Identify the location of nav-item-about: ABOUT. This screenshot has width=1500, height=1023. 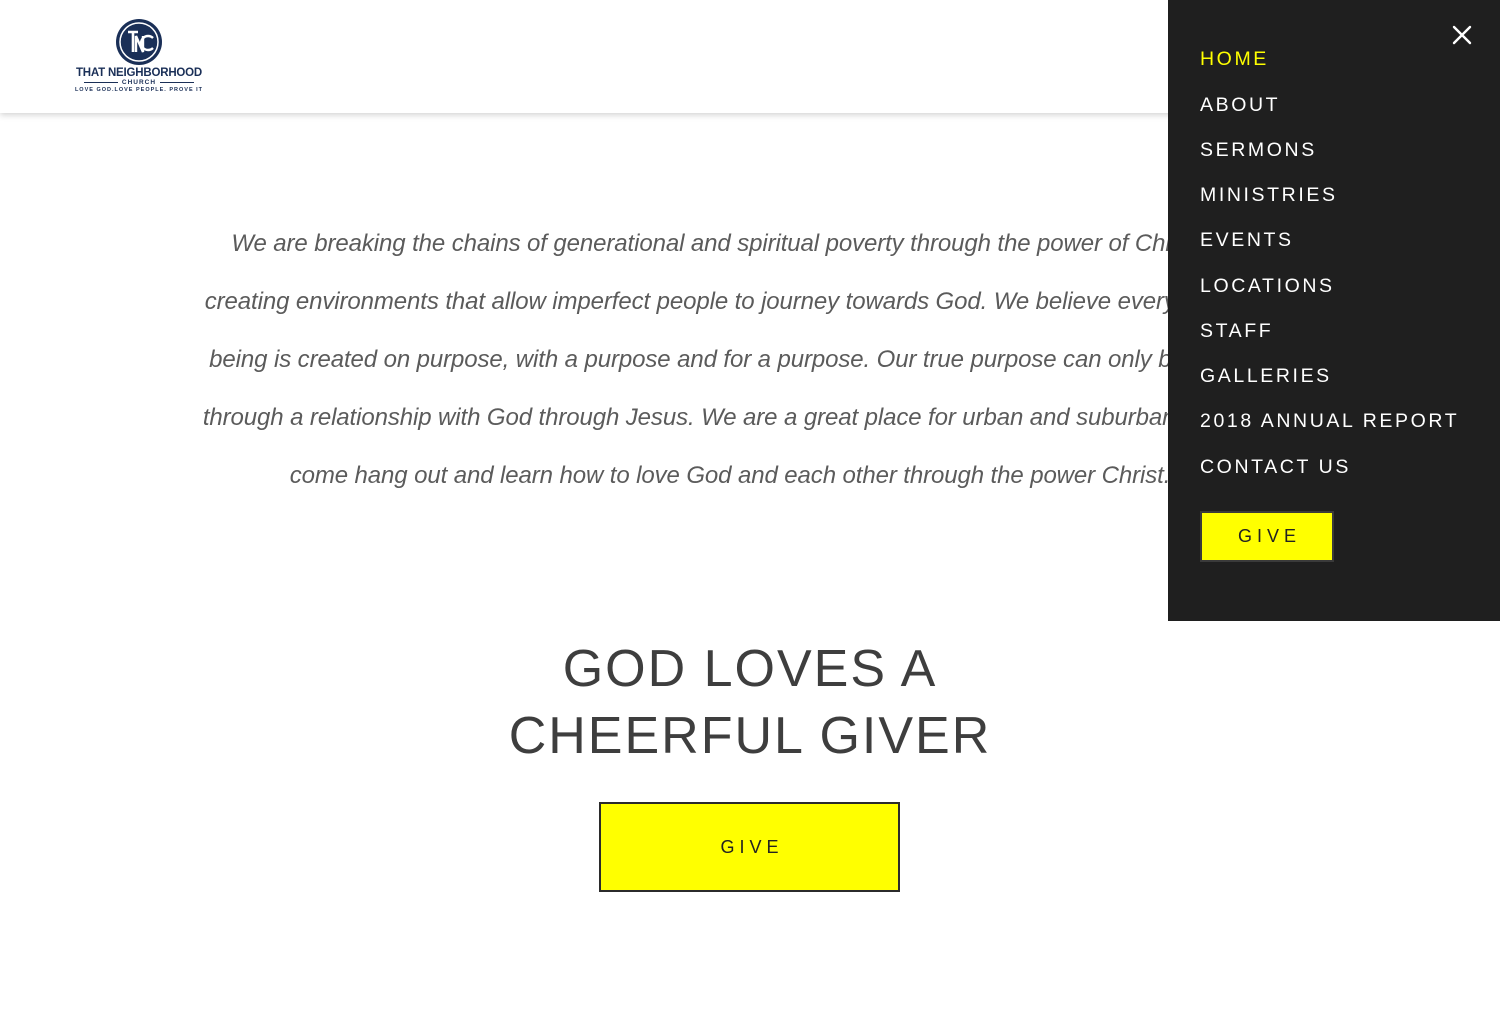
(1240, 105).